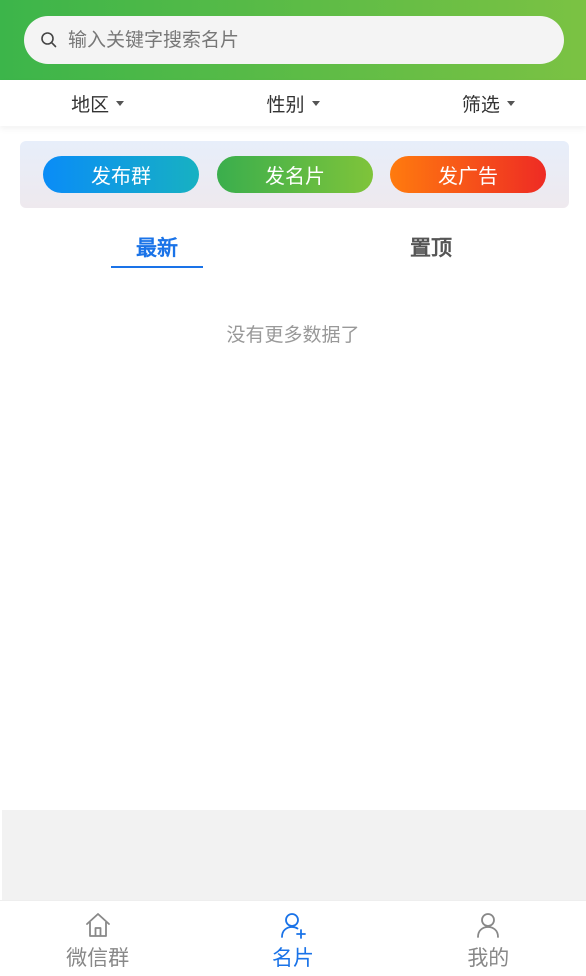  I want to click on action-panel: 发布群 发名片 发广告, so click(294, 174).